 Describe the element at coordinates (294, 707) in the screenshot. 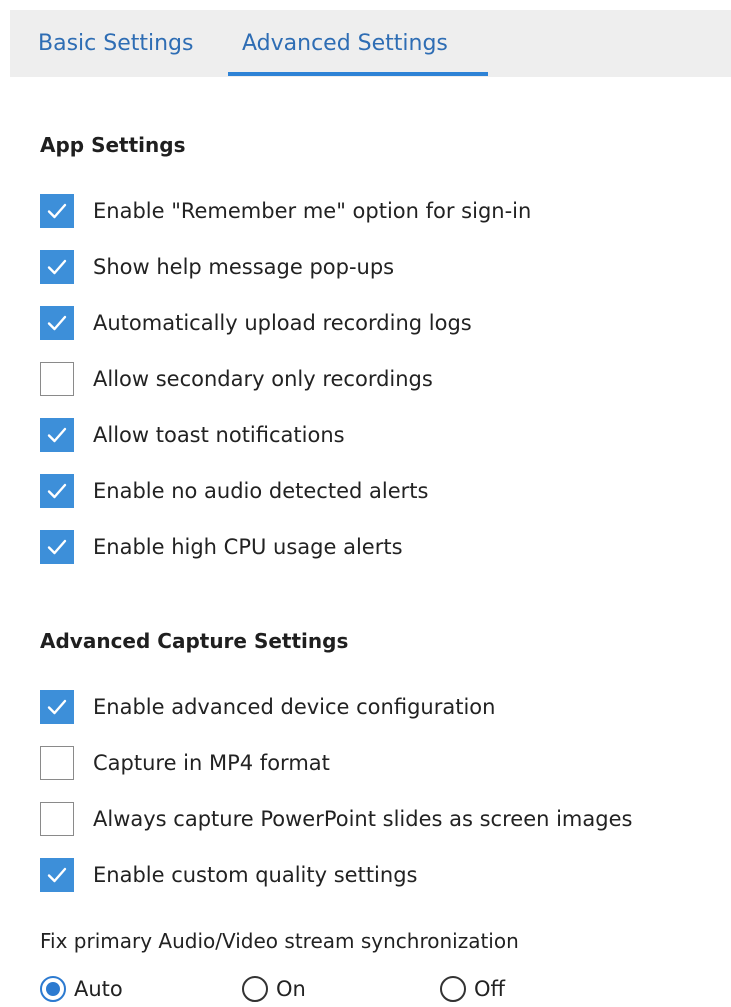

I see `checkbox-label: Enable advanced device configuration` at that location.